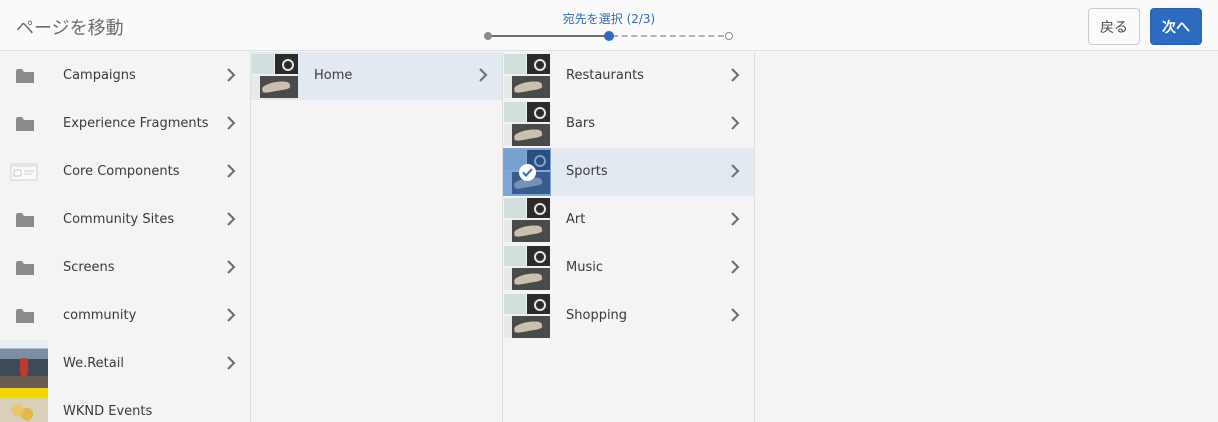 This screenshot has height=422, width=1218. I want to click on list-item-label: Shopping, so click(597, 315).